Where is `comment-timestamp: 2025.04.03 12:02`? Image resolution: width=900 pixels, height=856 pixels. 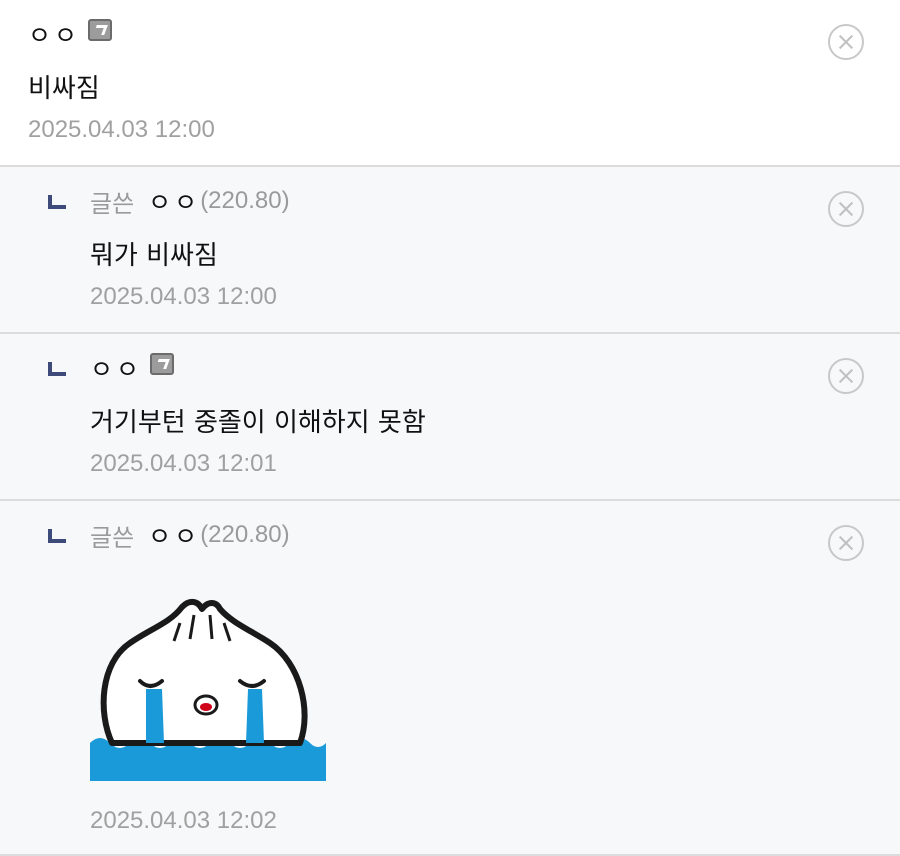 comment-timestamp: 2025.04.03 12:02 is located at coordinates (183, 820).